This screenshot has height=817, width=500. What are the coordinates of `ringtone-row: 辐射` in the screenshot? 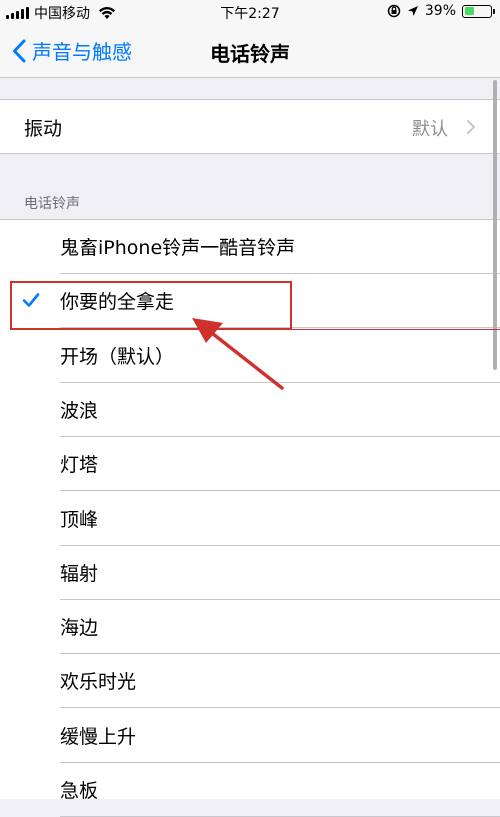 It's located at (250, 573).